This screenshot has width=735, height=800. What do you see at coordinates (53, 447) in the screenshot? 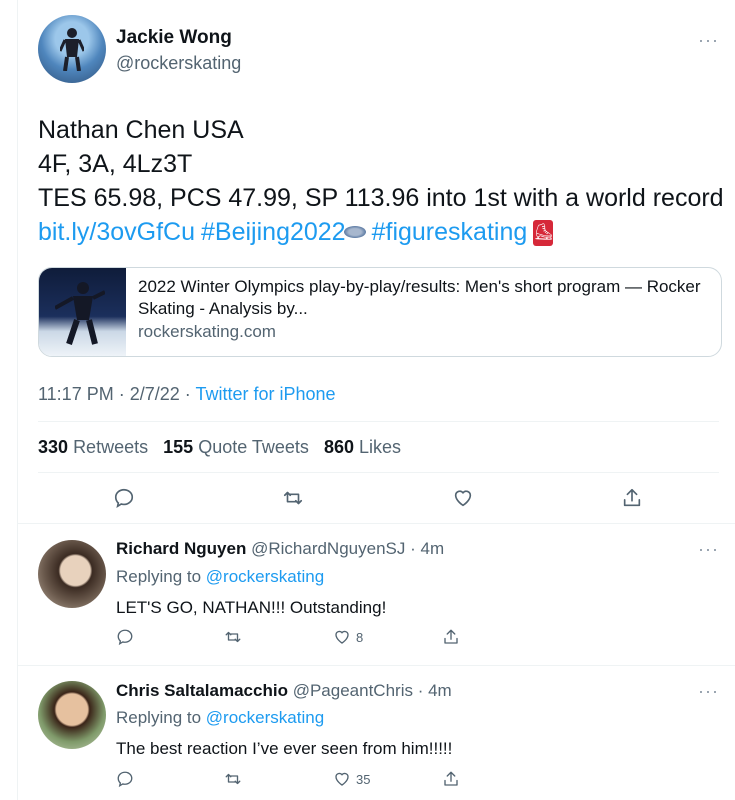
I see `retweet-count: 330` at bounding box center [53, 447].